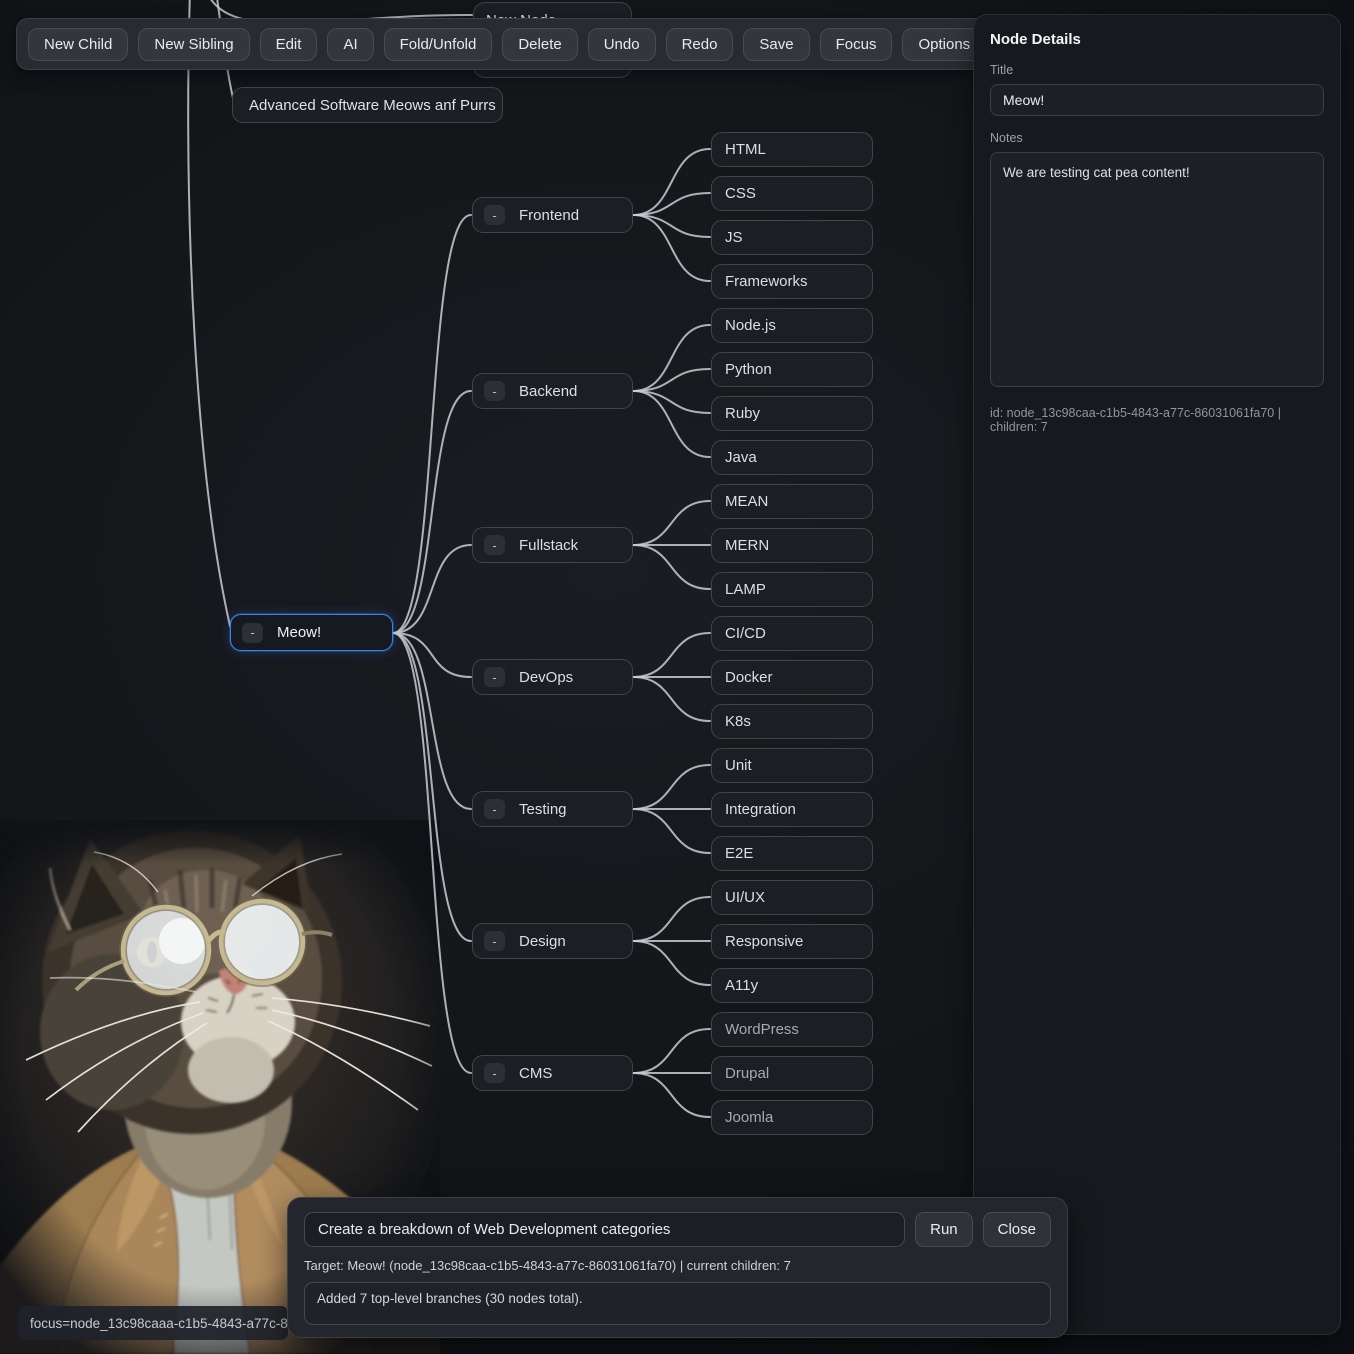 The width and height of the screenshot is (1354, 1354). Describe the element at coordinates (750, 325) in the screenshot. I see `node-label: Node.js` at that location.